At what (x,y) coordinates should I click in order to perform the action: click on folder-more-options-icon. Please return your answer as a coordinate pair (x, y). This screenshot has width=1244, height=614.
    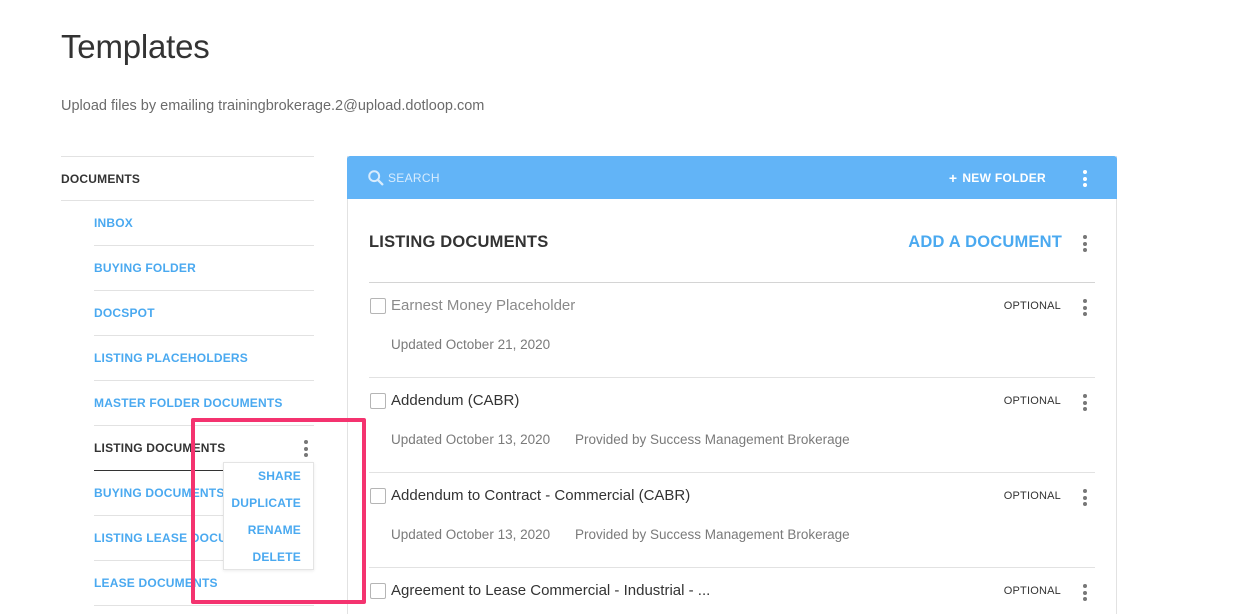
    Looking at the image, I should click on (306, 448).